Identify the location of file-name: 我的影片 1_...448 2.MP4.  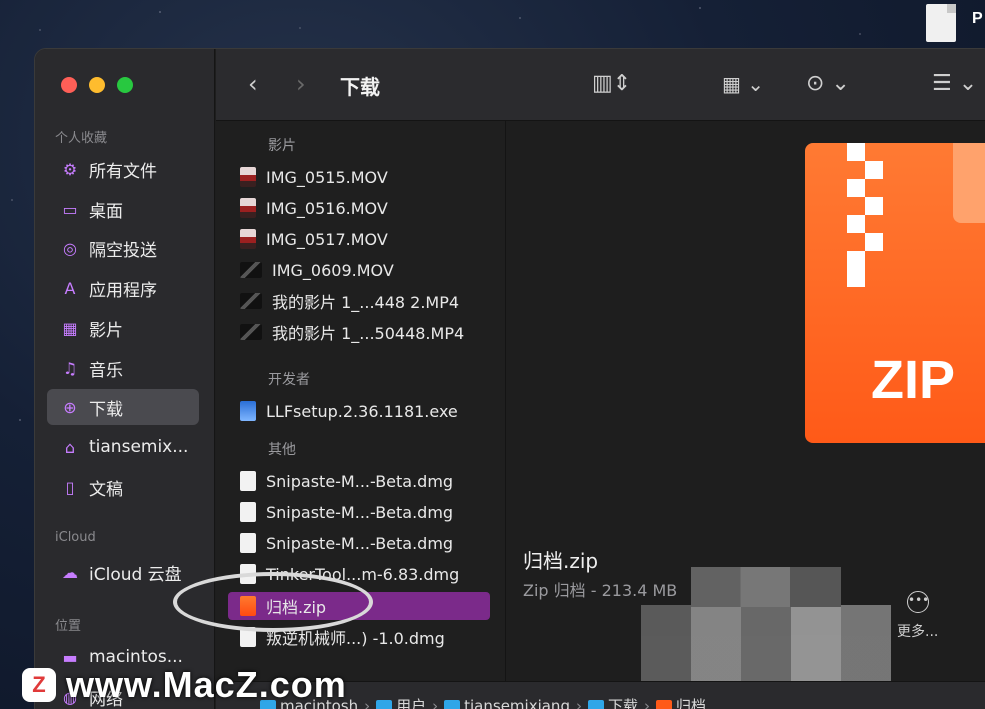
(366, 302).